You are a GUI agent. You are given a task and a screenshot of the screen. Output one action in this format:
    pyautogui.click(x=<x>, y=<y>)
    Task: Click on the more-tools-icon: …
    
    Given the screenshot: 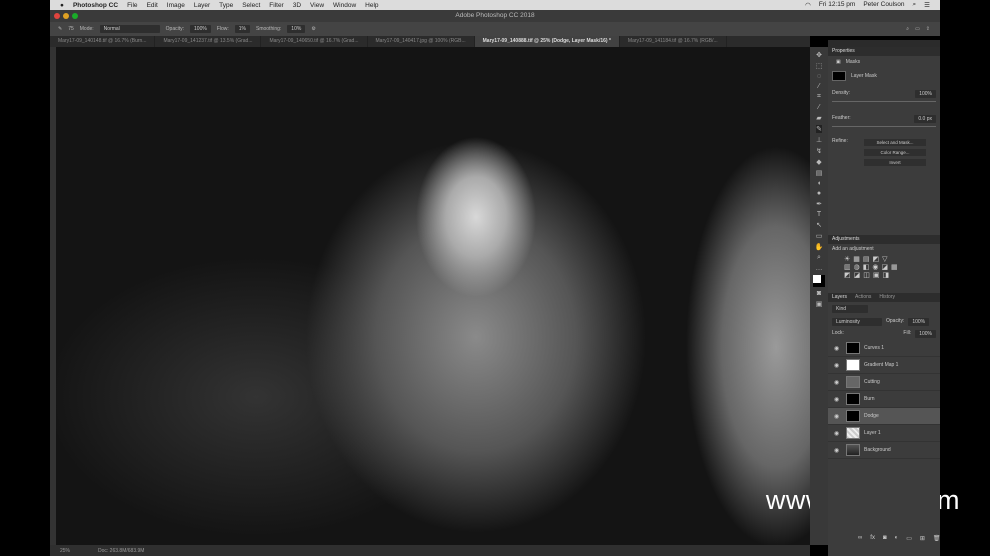 What is the action you would take?
    pyautogui.click(x=819, y=268)
    